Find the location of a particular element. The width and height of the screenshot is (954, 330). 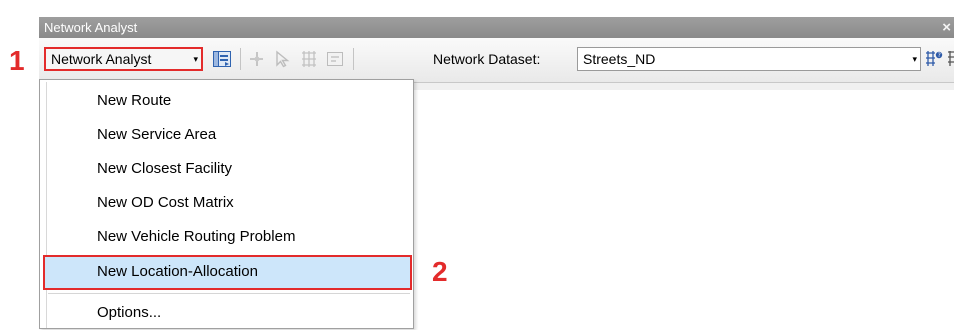

menu-item-new-od-cost-matrix: New OD Cost Matrix is located at coordinates (165, 203).